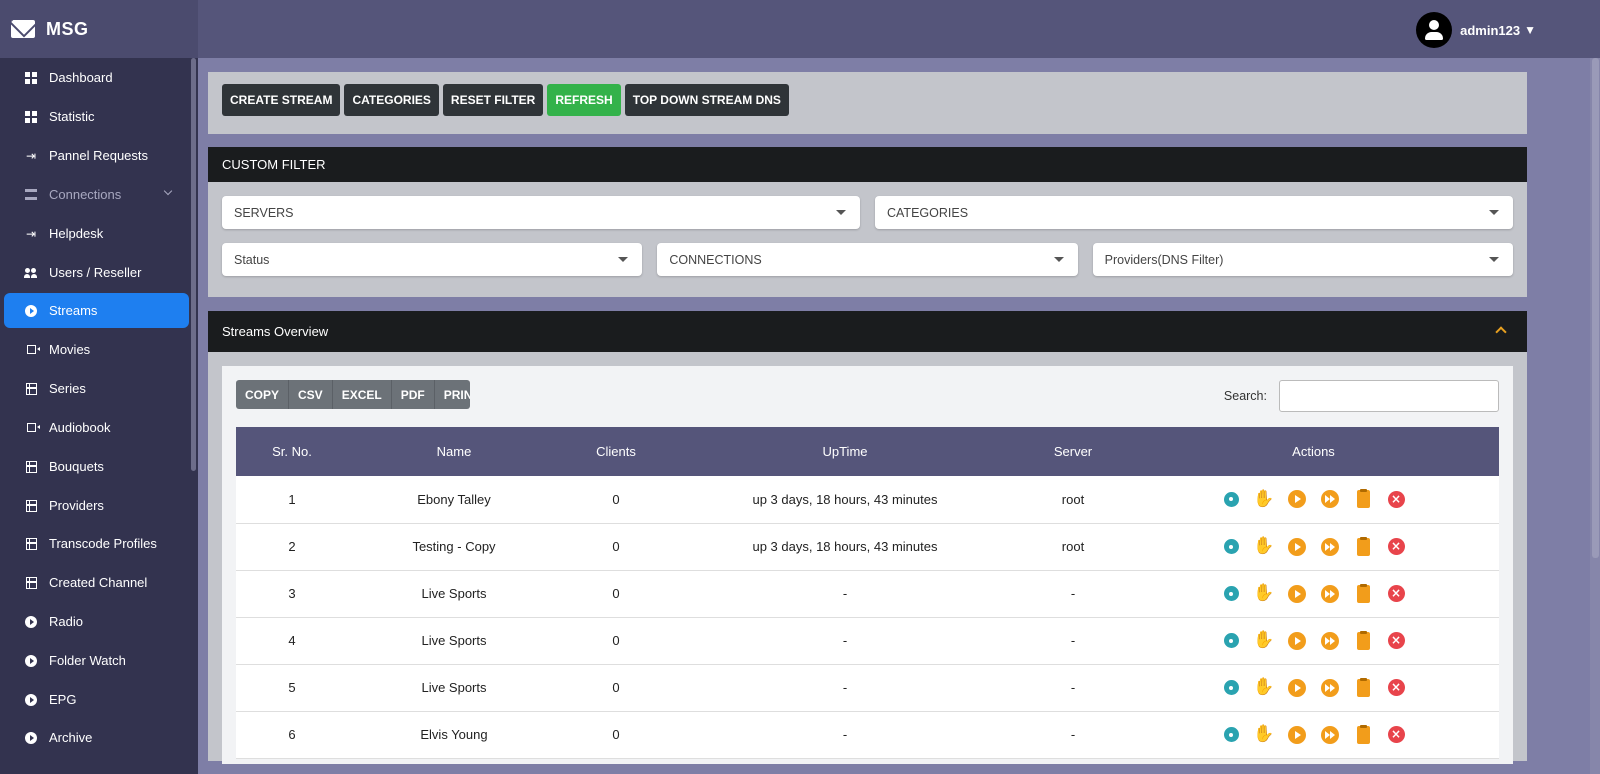 The height and width of the screenshot is (774, 1600). Describe the element at coordinates (96, 388) in the screenshot. I see `sidebar-item-series: Series` at that location.